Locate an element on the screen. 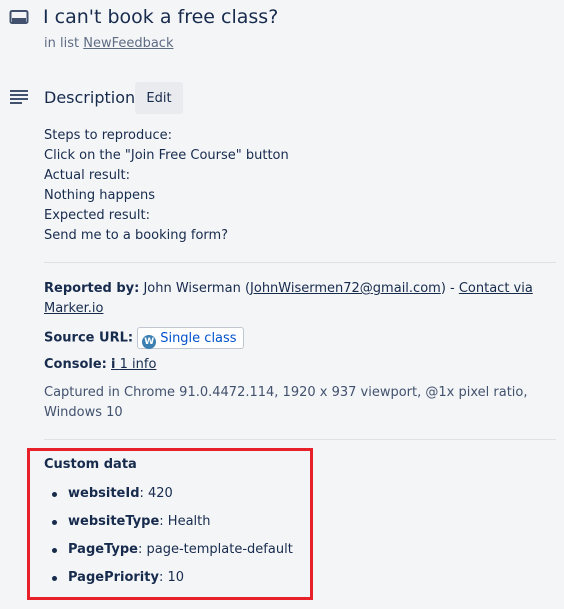  custom-data-item: PagePriority: 10 is located at coordinates (168, 582).